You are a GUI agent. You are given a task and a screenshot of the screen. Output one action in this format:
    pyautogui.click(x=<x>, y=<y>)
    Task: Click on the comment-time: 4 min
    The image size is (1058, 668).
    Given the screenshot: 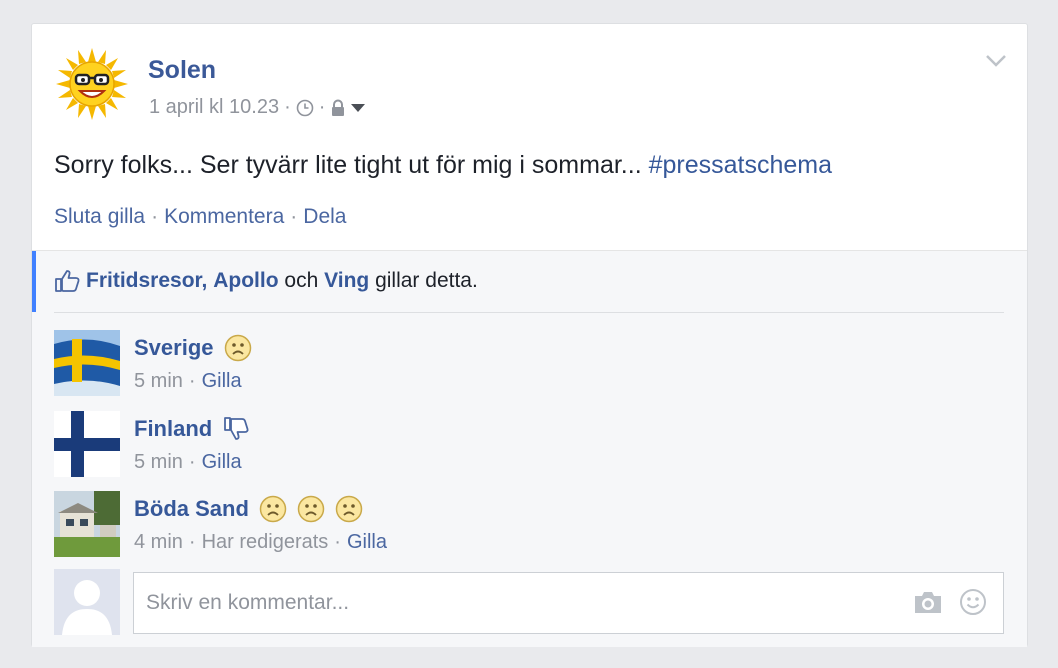 What is the action you would take?
    pyautogui.click(x=158, y=542)
    